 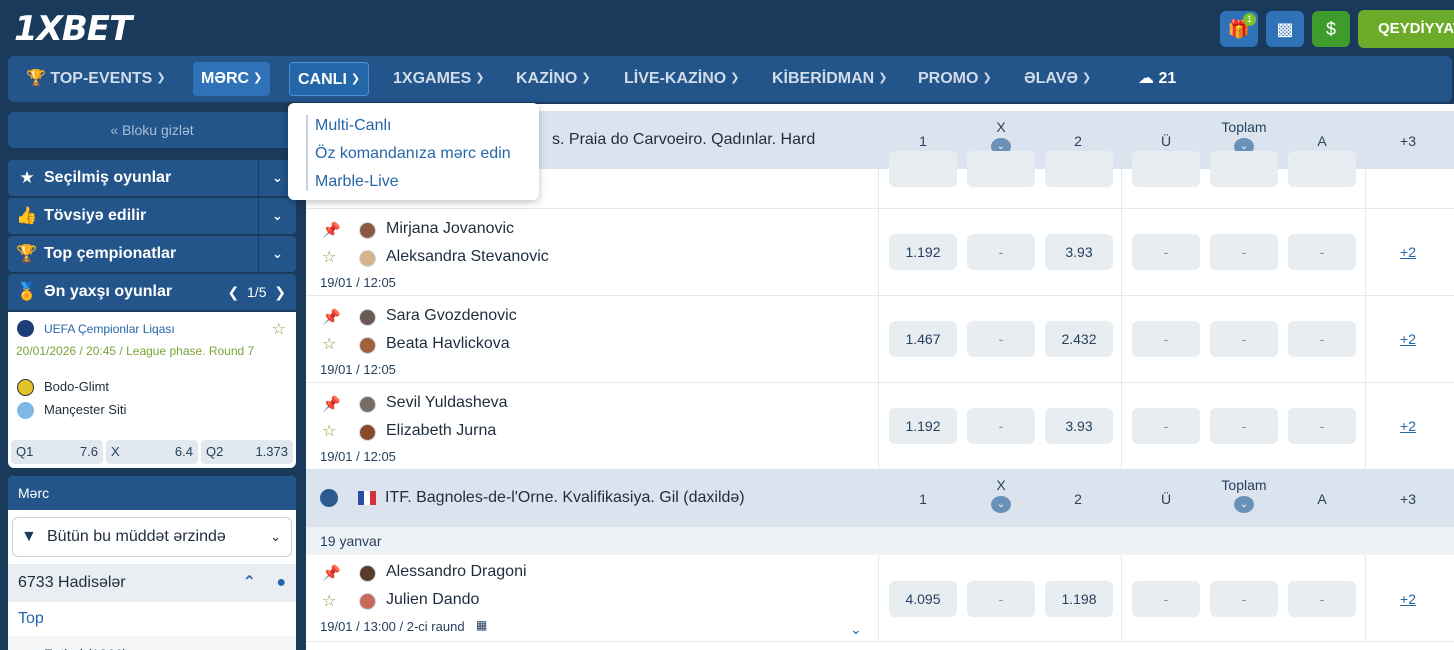 What do you see at coordinates (447, 403) in the screenshot?
I see `player1: Sevil Yuldasheva` at bounding box center [447, 403].